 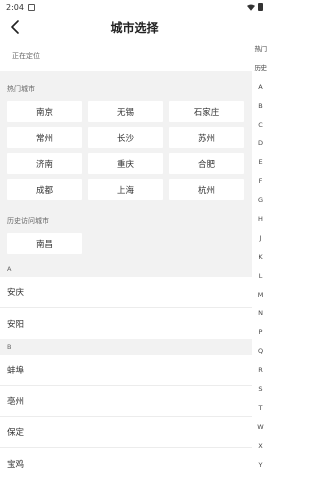 I want to click on letter-header-b: B, so click(x=126, y=347).